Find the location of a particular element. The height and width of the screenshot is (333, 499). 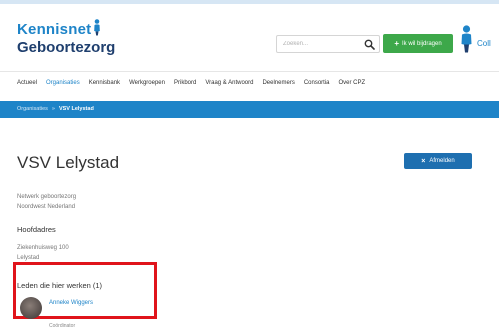

contribute-button: + Ik wil bijdragen is located at coordinates (418, 43).